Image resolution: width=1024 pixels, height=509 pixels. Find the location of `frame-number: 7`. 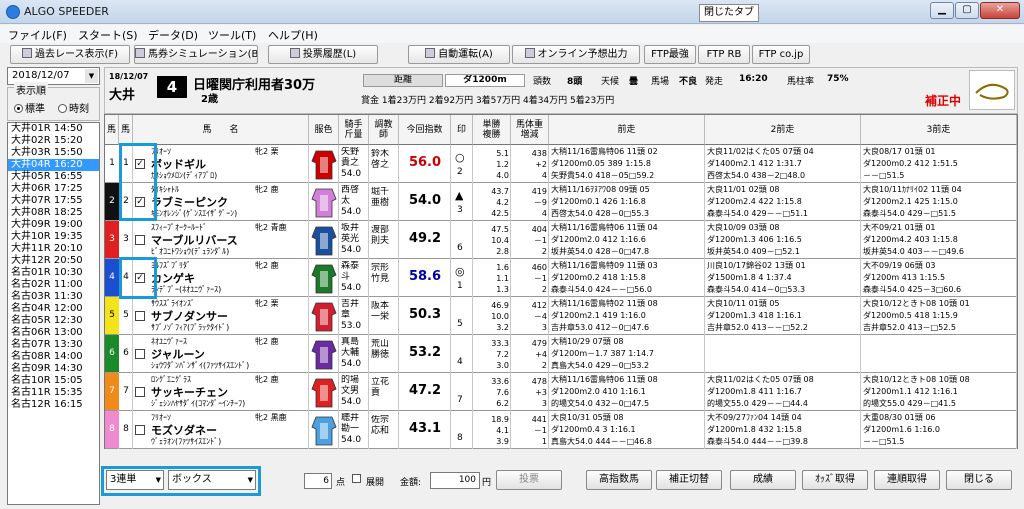

frame-number: 7 is located at coordinates (112, 391).